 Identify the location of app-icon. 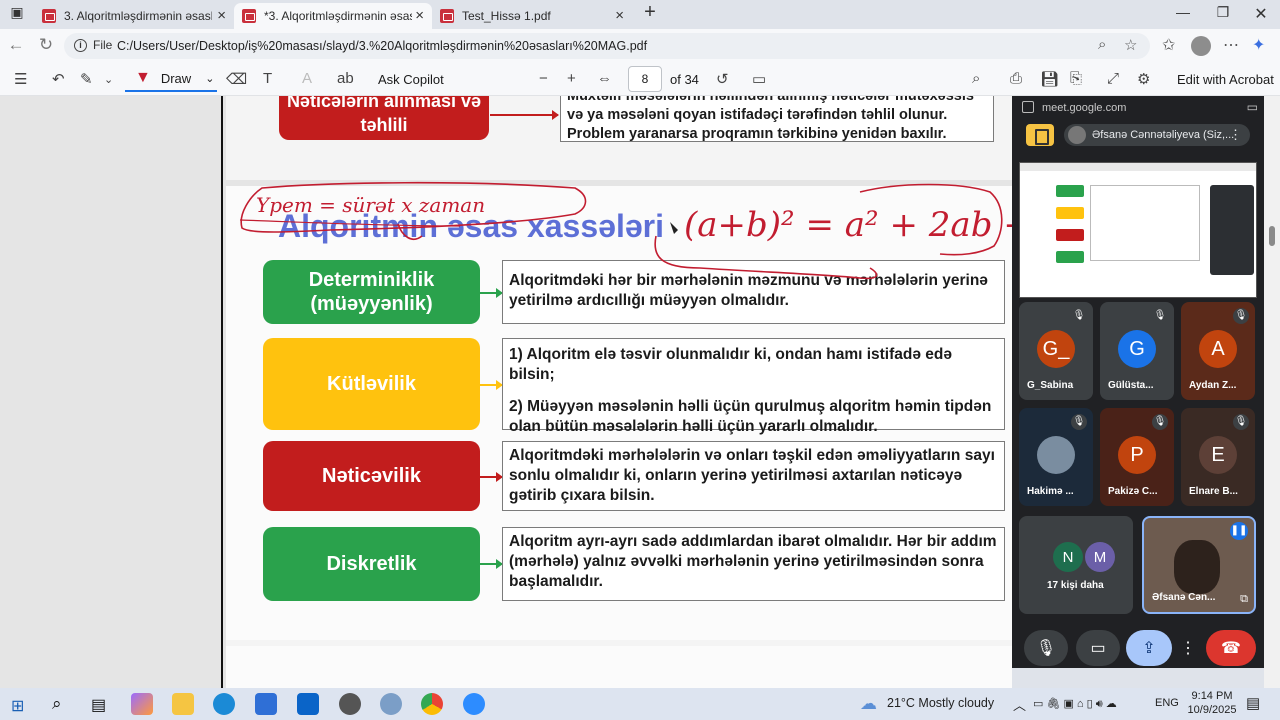
(350, 704).